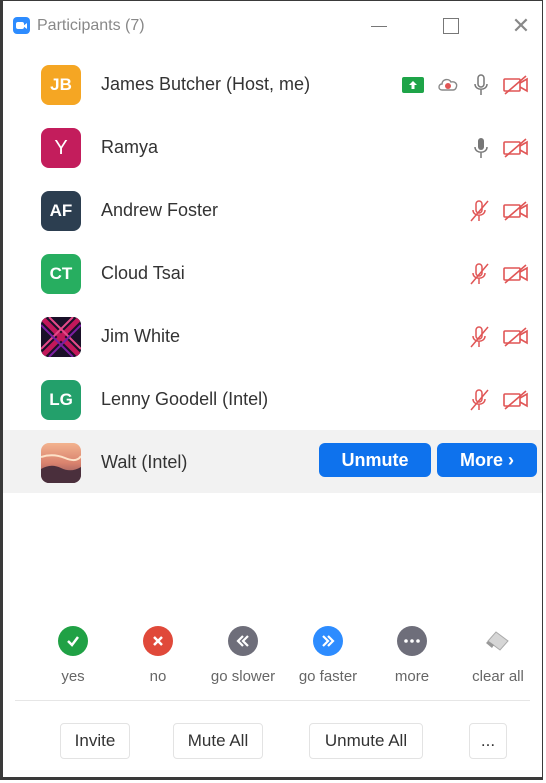 Image resolution: width=546 pixels, height=783 pixels. I want to click on avatar: LG, so click(61, 400).